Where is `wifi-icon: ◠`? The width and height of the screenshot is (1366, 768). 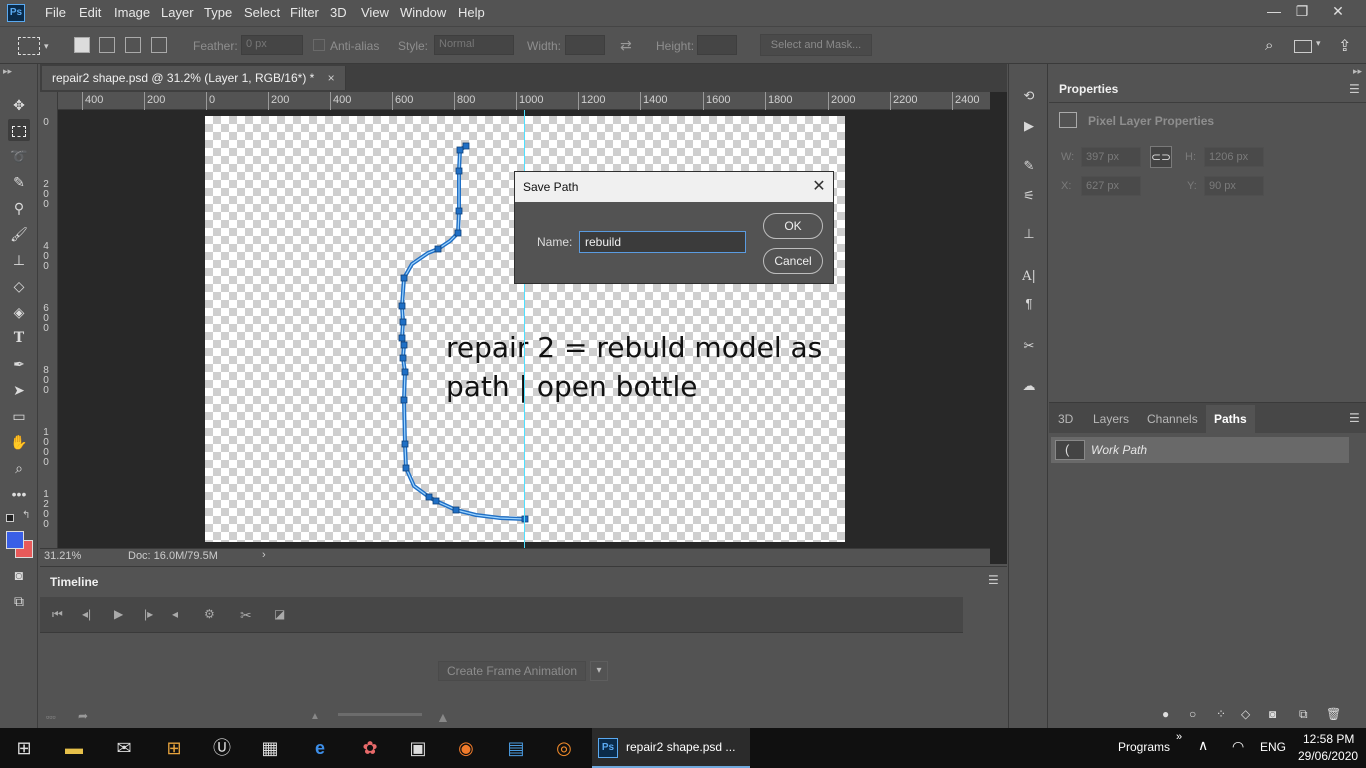 wifi-icon: ◠ is located at coordinates (1238, 746).